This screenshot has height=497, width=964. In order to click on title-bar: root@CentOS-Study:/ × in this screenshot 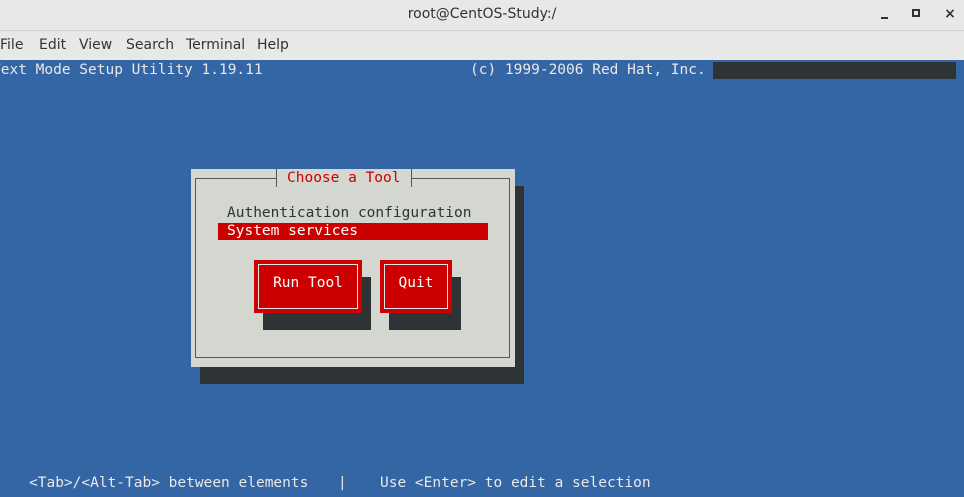, I will do `click(482, 15)`.